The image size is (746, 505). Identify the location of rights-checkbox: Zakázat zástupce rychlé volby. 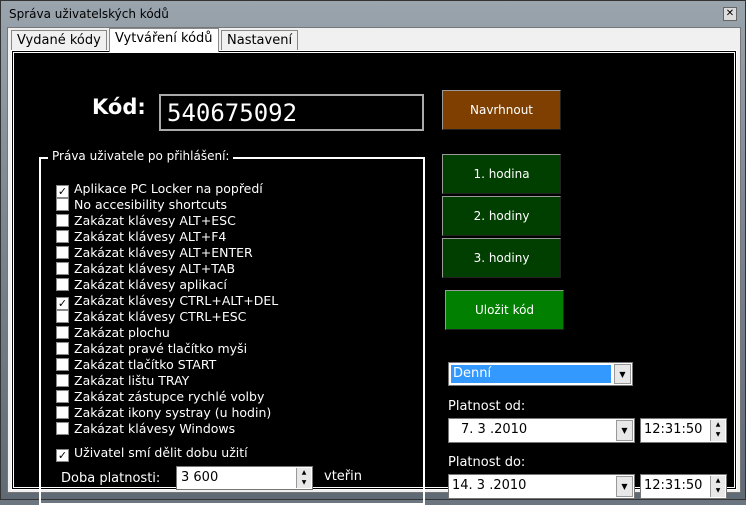
(160, 396).